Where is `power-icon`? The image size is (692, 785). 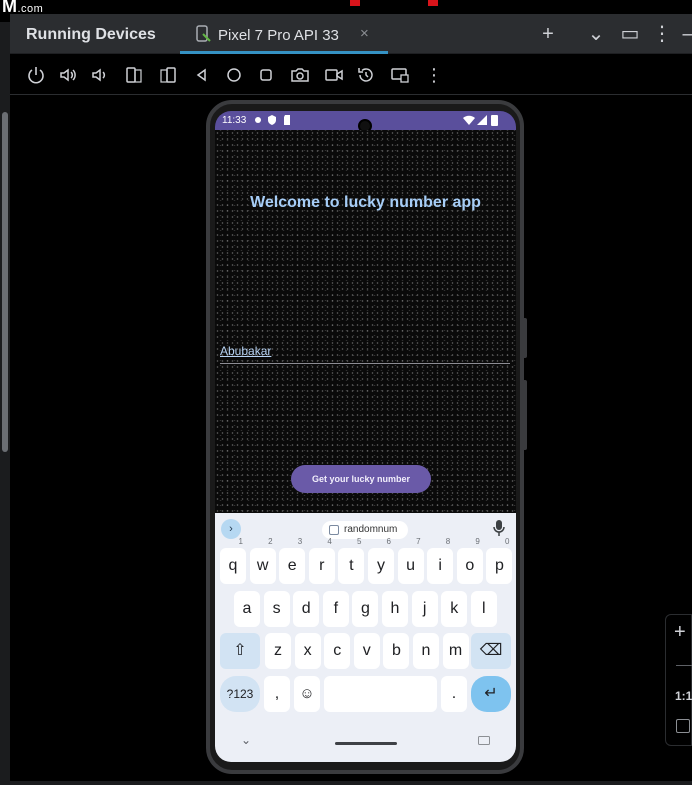
power-icon is located at coordinates (36, 75).